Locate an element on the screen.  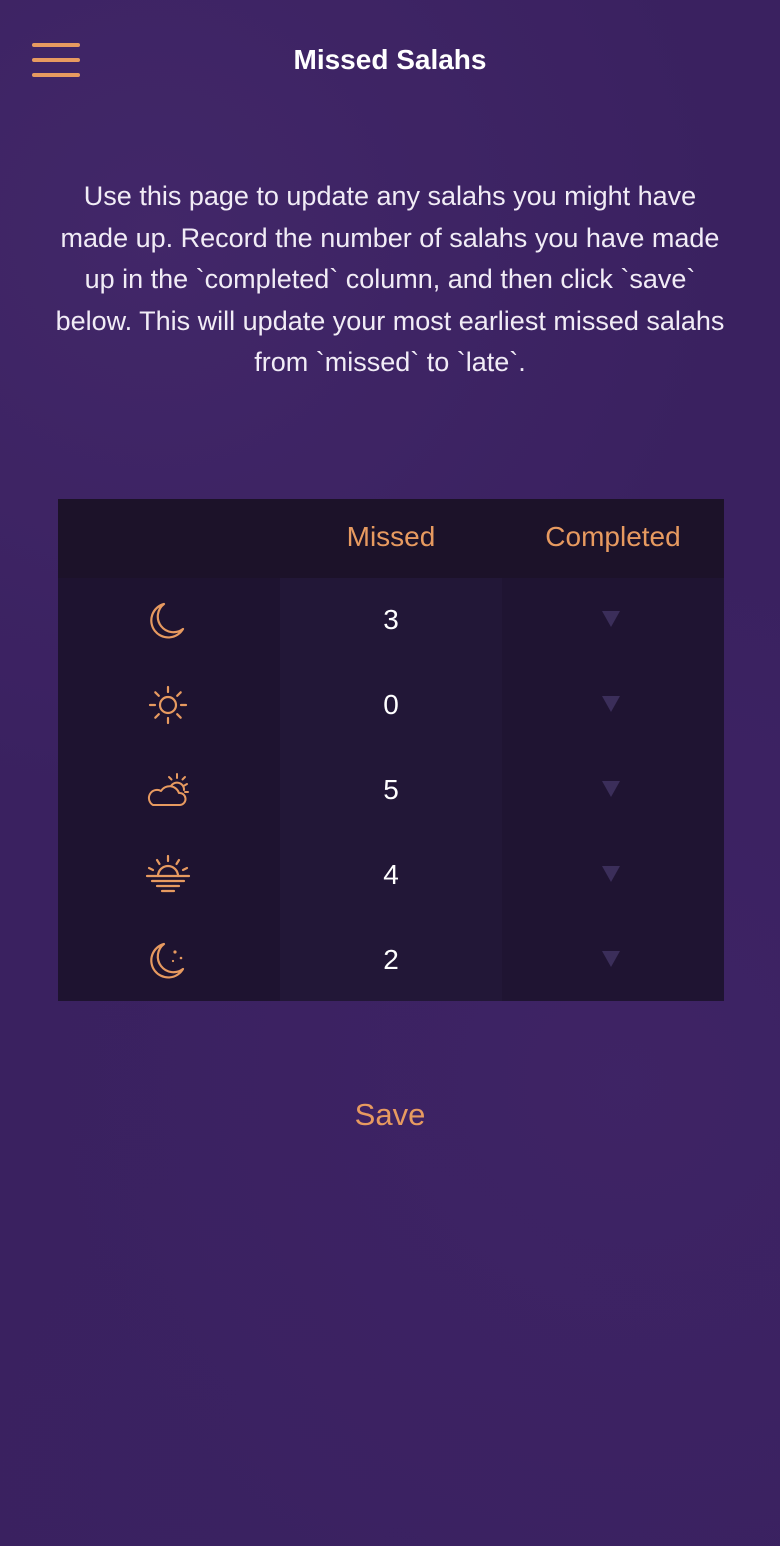
sun-icon is located at coordinates (168, 705).